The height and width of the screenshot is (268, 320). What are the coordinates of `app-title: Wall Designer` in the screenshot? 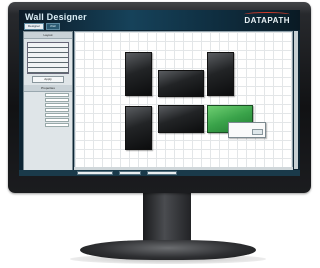 It's located at (56, 17).